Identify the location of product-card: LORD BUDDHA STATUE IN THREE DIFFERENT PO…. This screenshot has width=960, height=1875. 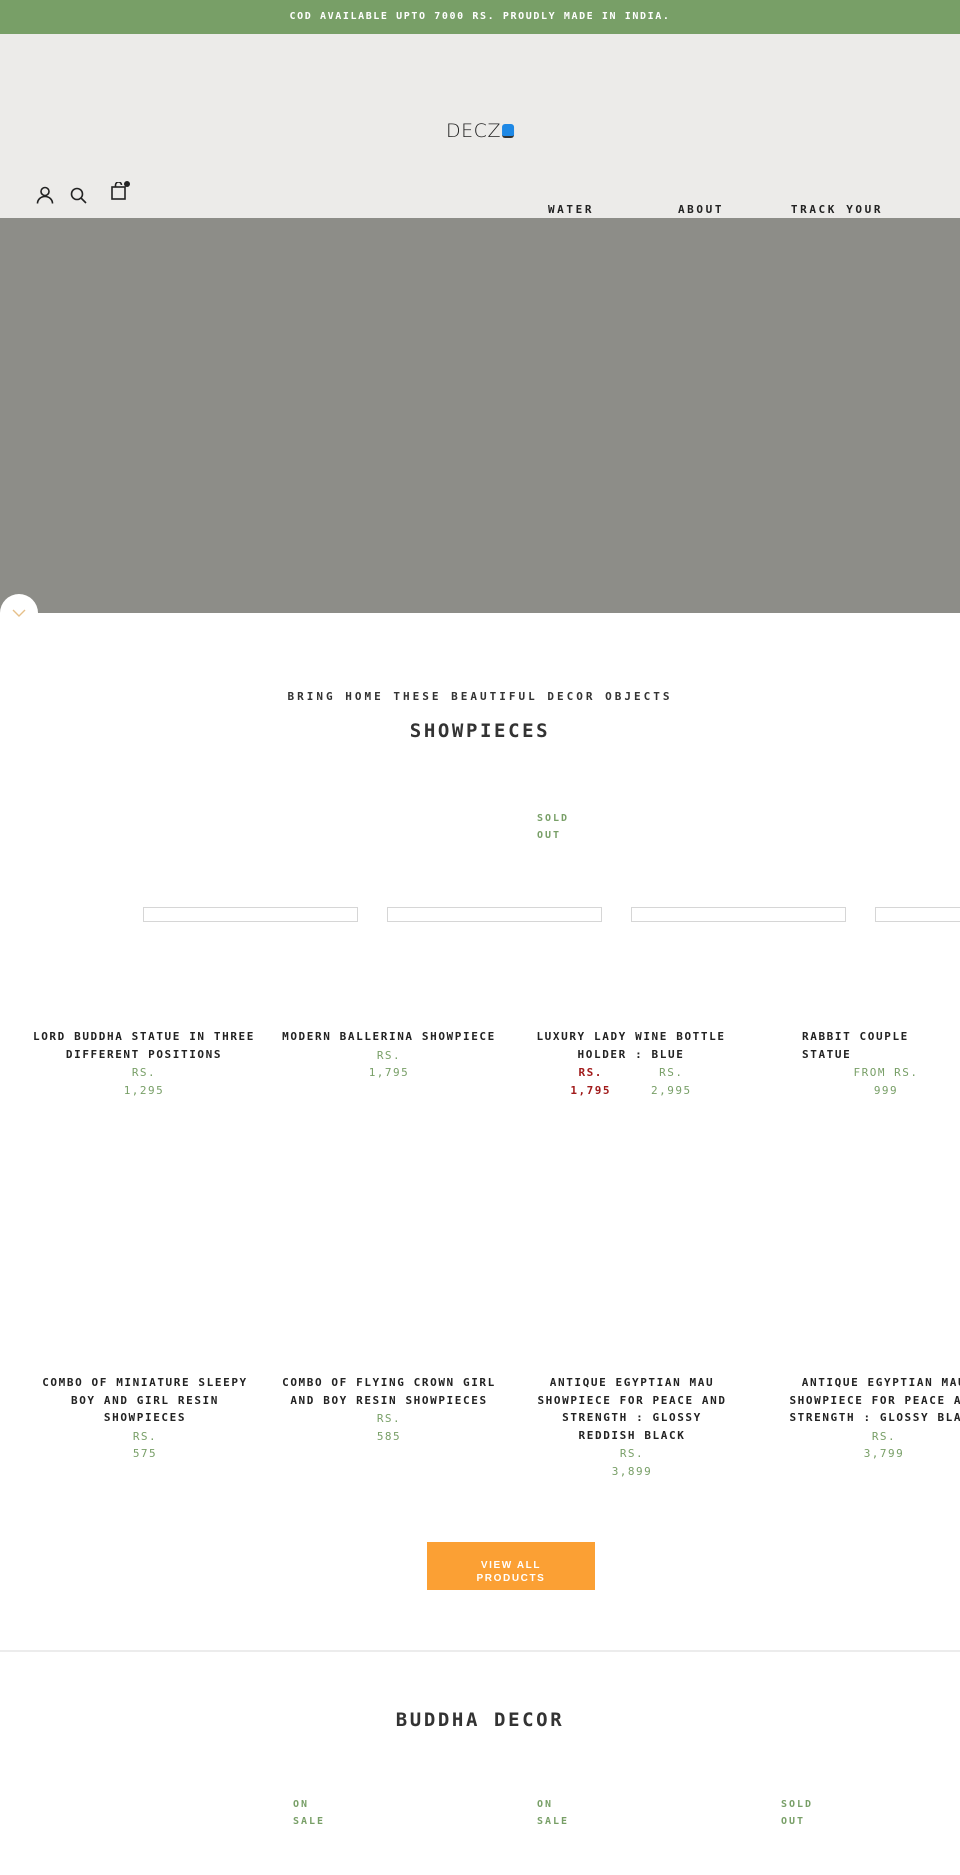
(144, 1063).